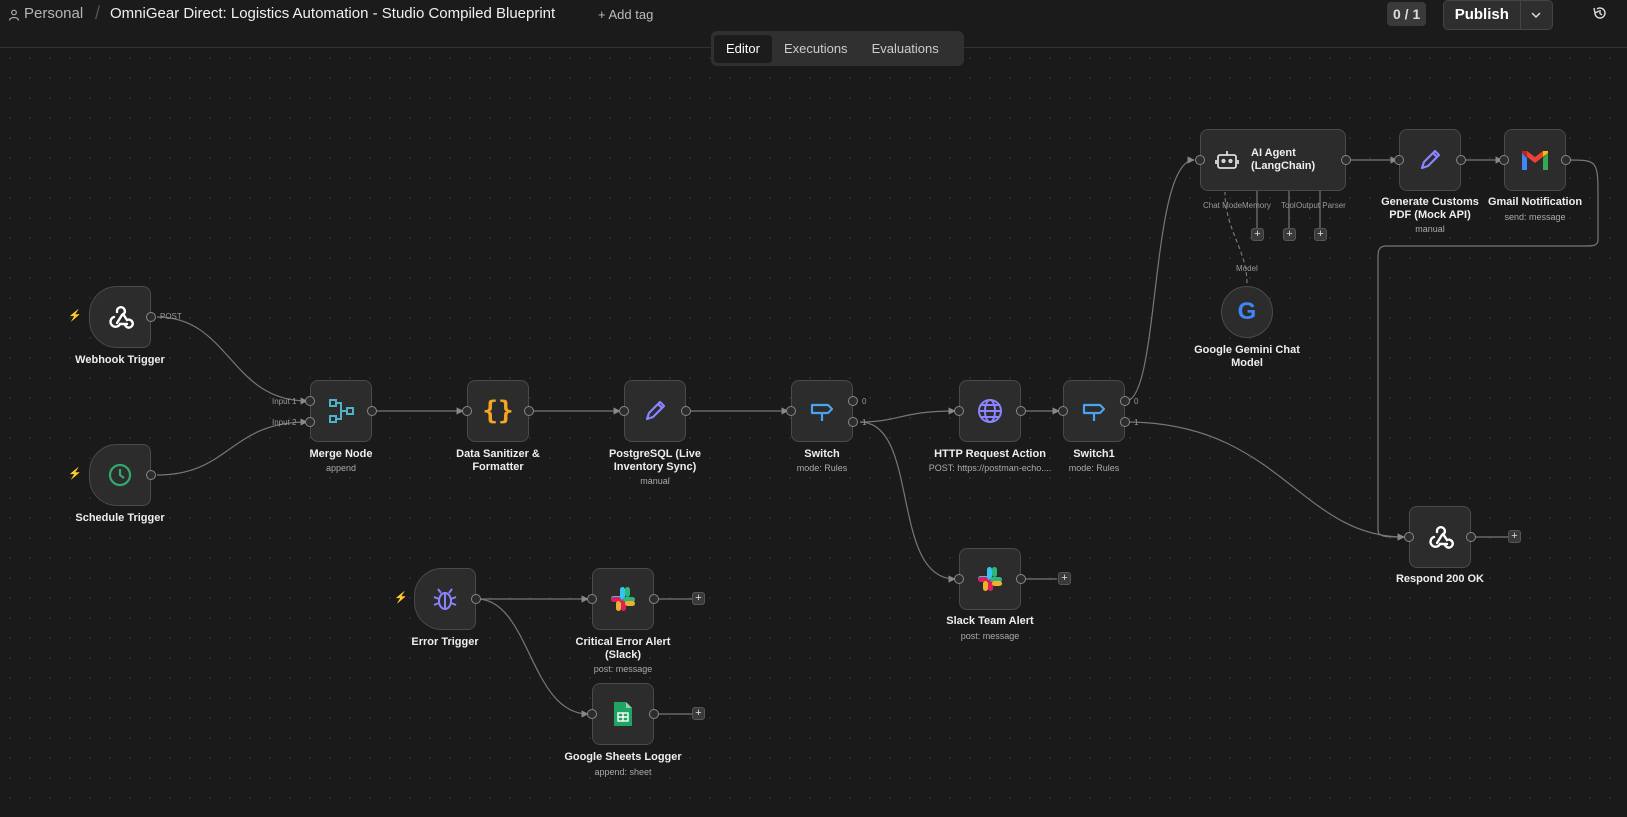 The width and height of the screenshot is (1627, 817). What do you see at coordinates (623, 757) in the screenshot?
I see `label-google-sheets-logger: Google Sheets Logger` at bounding box center [623, 757].